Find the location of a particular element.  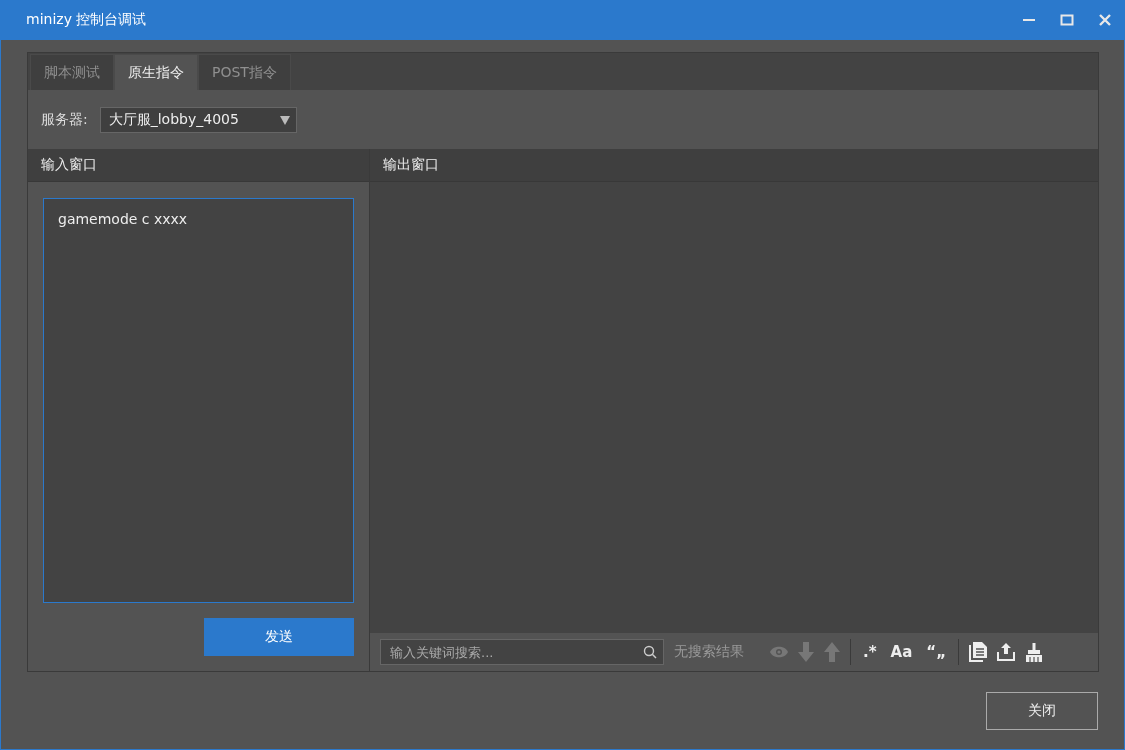

window-title: minizy 控制台调试 is located at coordinates (87, 20).